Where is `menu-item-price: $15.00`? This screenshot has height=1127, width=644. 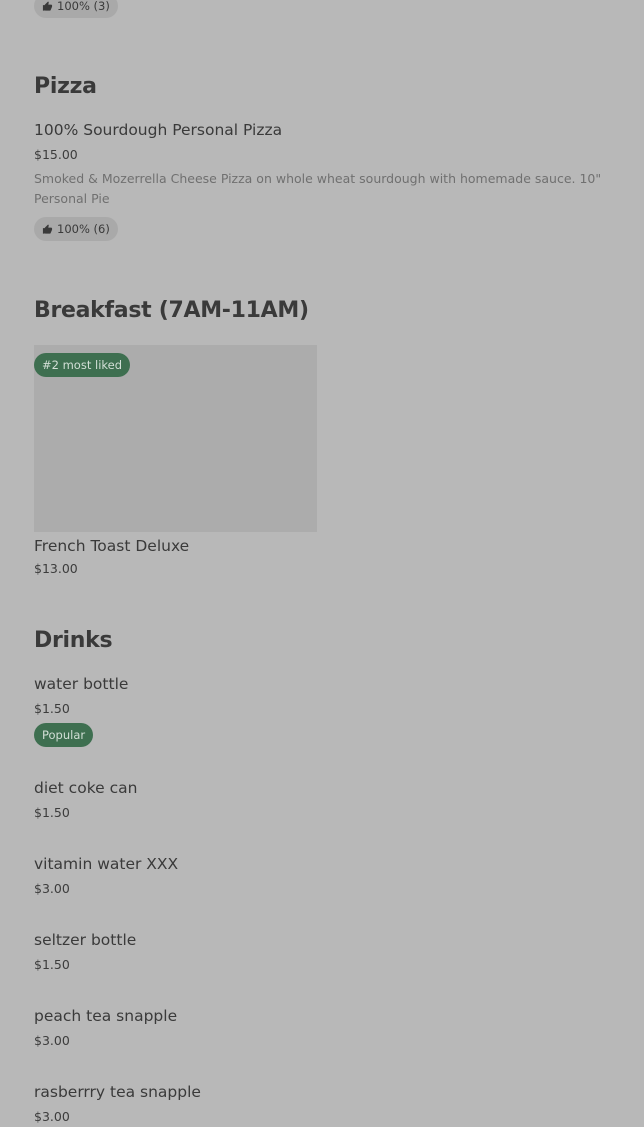
menu-item-price: $15.00 is located at coordinates (56, 154).